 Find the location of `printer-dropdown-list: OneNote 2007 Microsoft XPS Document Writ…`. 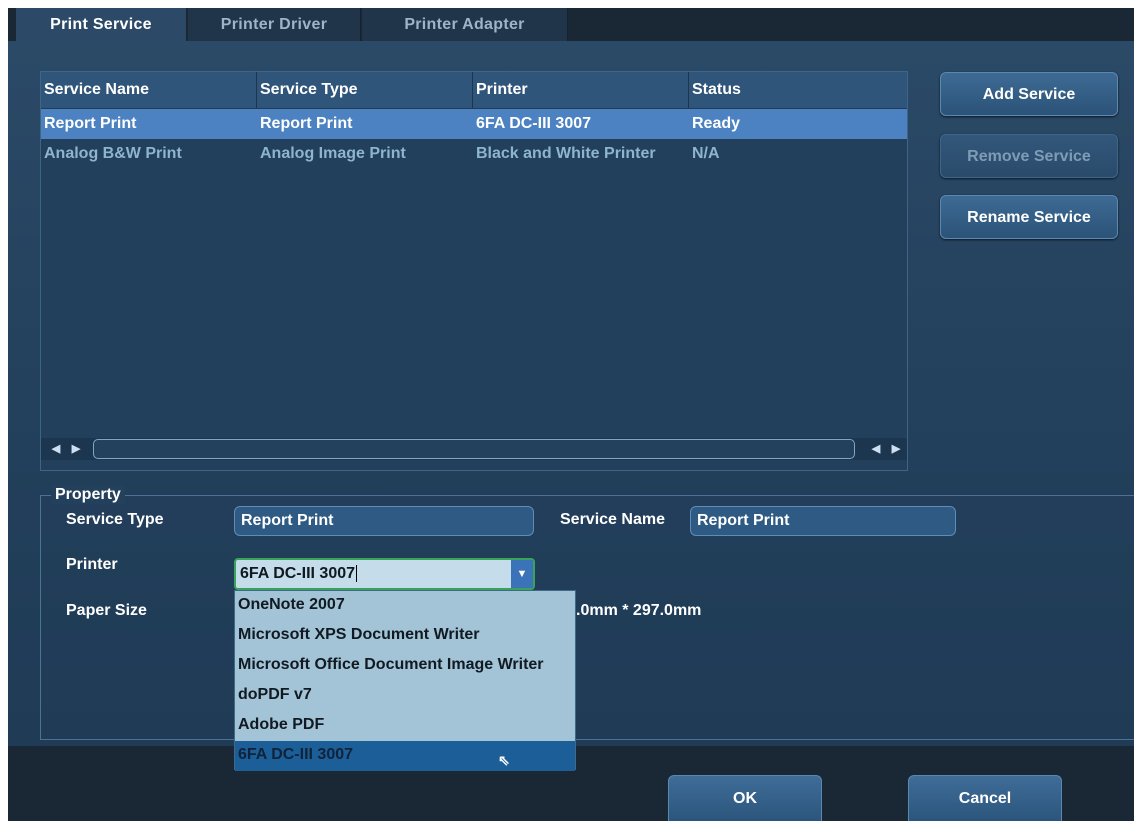

printer-dropdown-list: OneNote 2007 Microsoft XPS Document Writ… is located at coordinates (405, 680).